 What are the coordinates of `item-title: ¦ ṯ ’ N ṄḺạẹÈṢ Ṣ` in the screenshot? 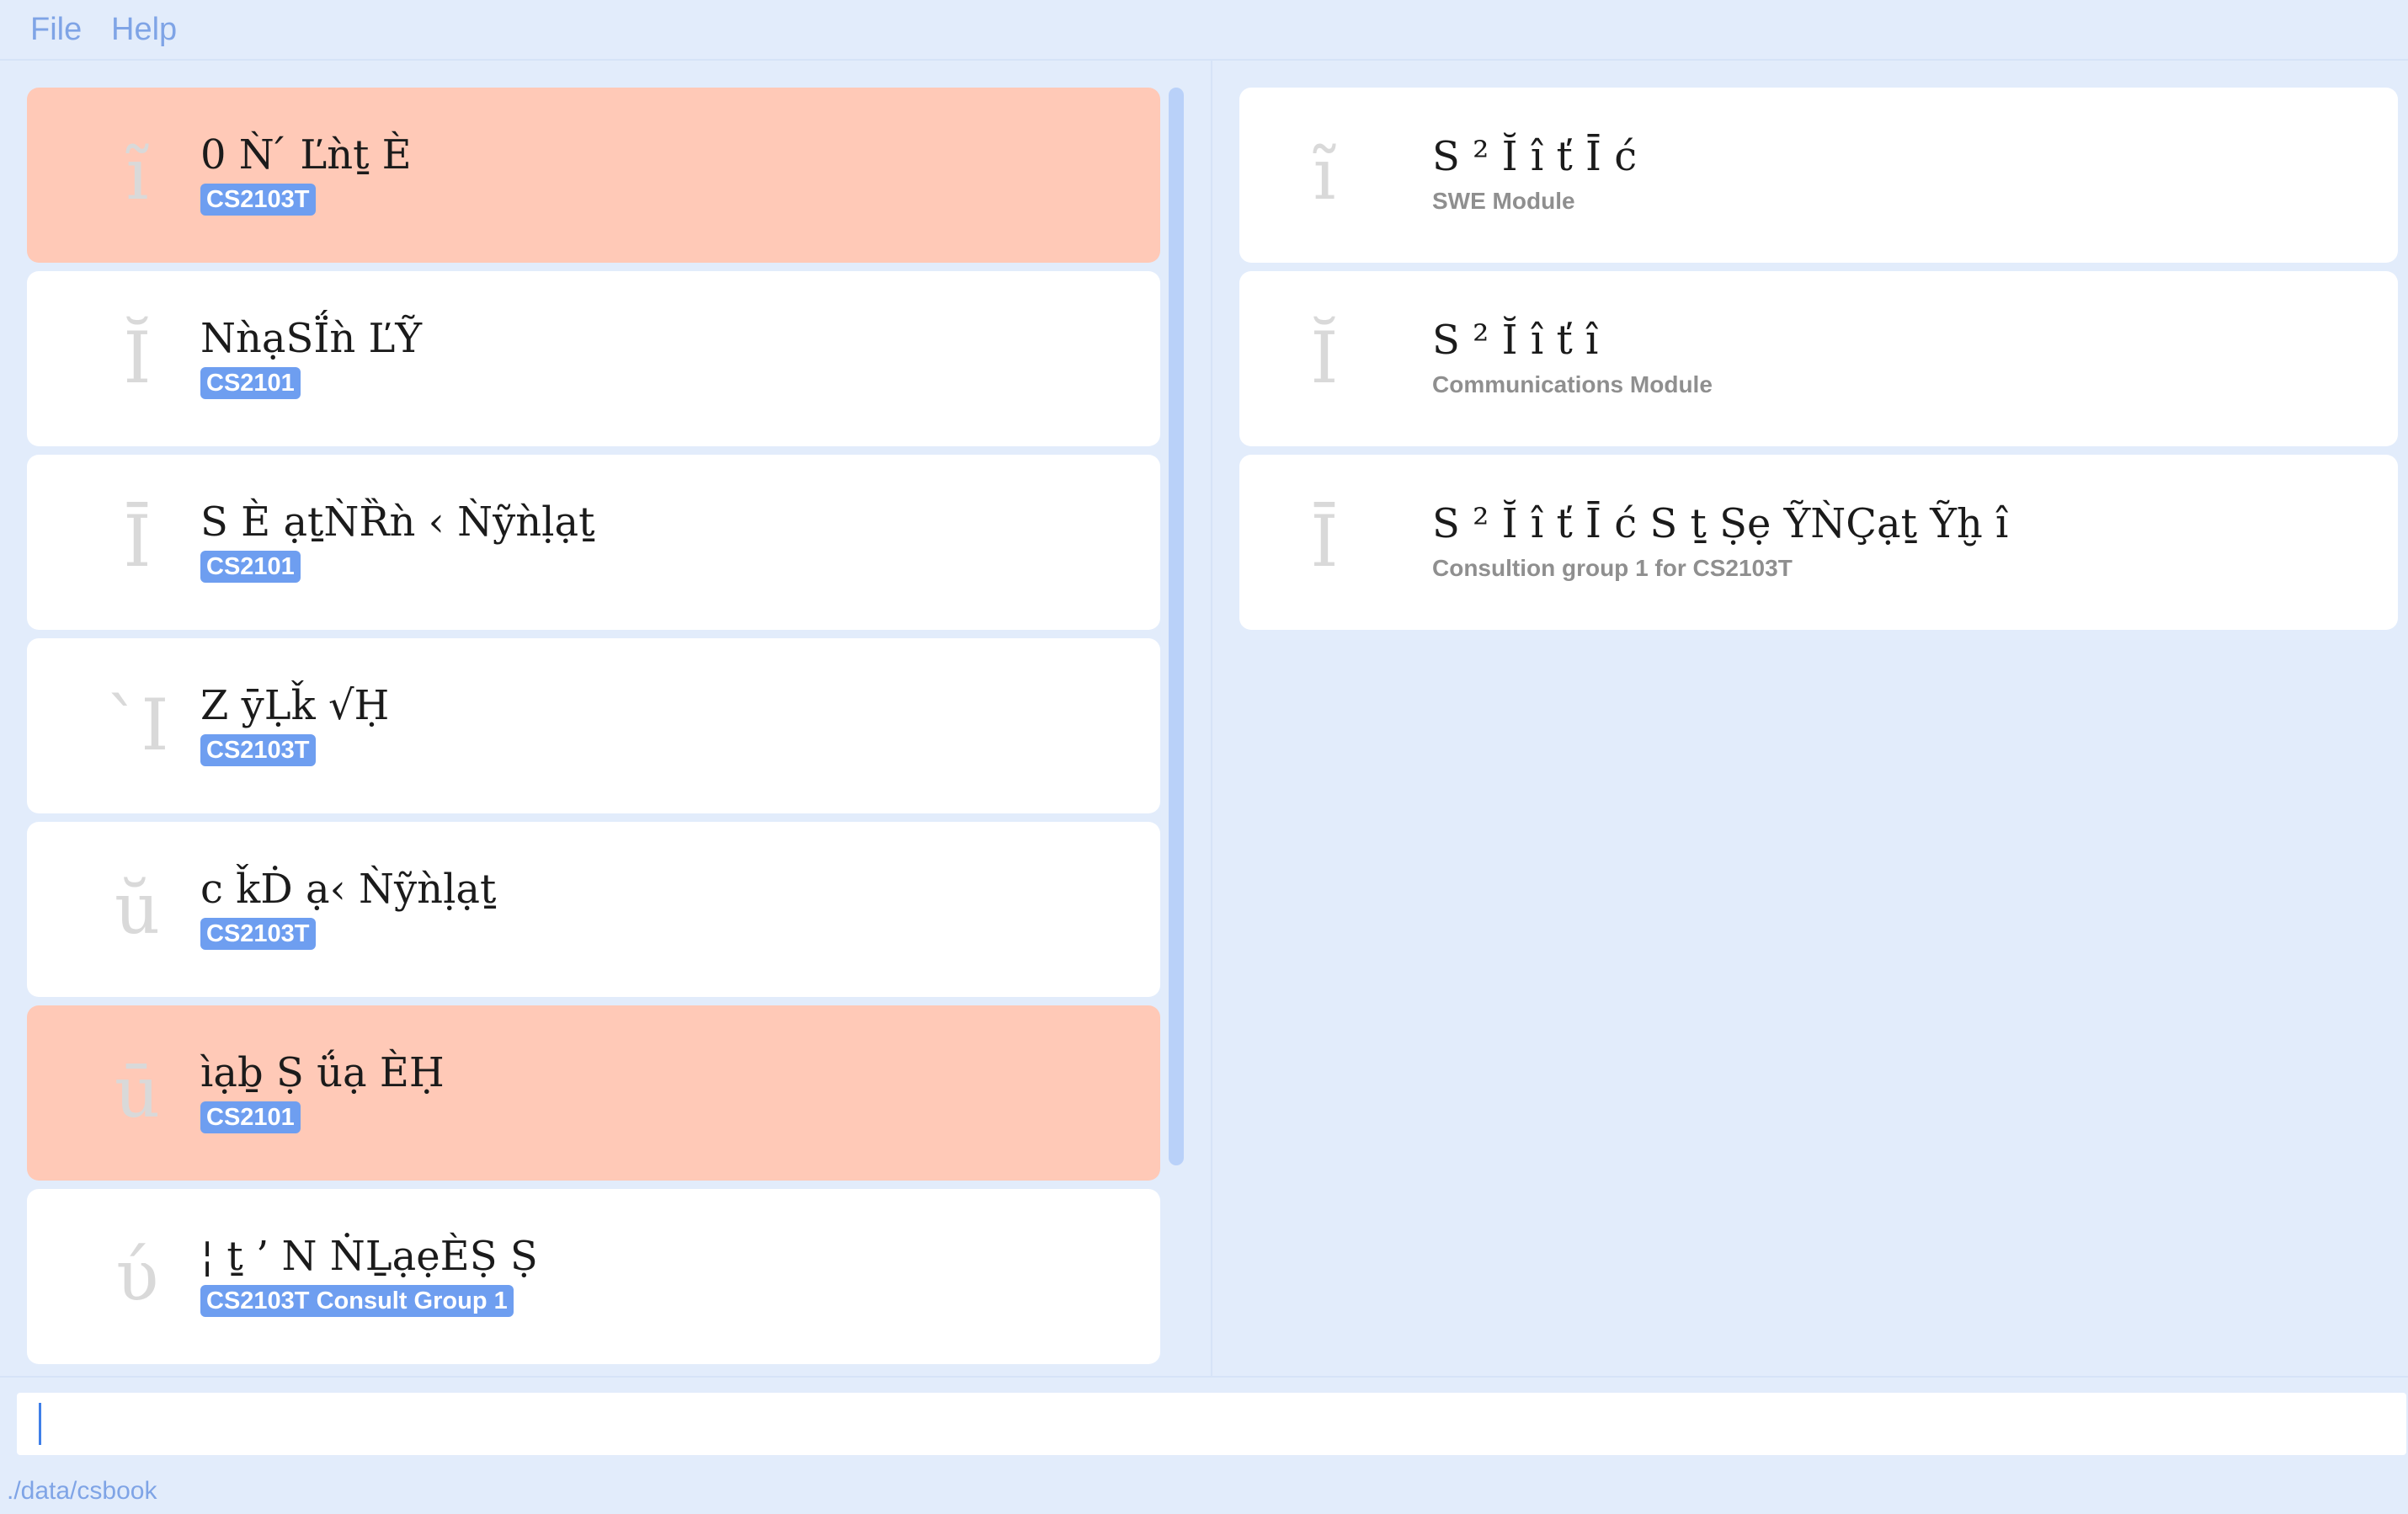 It's located at (369, 1256).